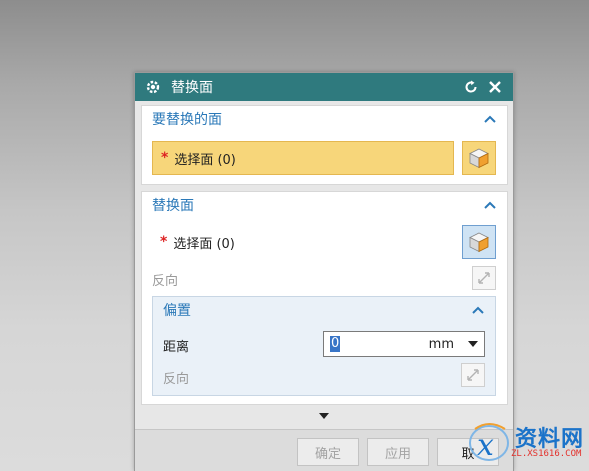 This screenshot has height=471, width=589. Describe the element at coordinates (153, 87) in the screenshot. I see `gear-icon` at that location.